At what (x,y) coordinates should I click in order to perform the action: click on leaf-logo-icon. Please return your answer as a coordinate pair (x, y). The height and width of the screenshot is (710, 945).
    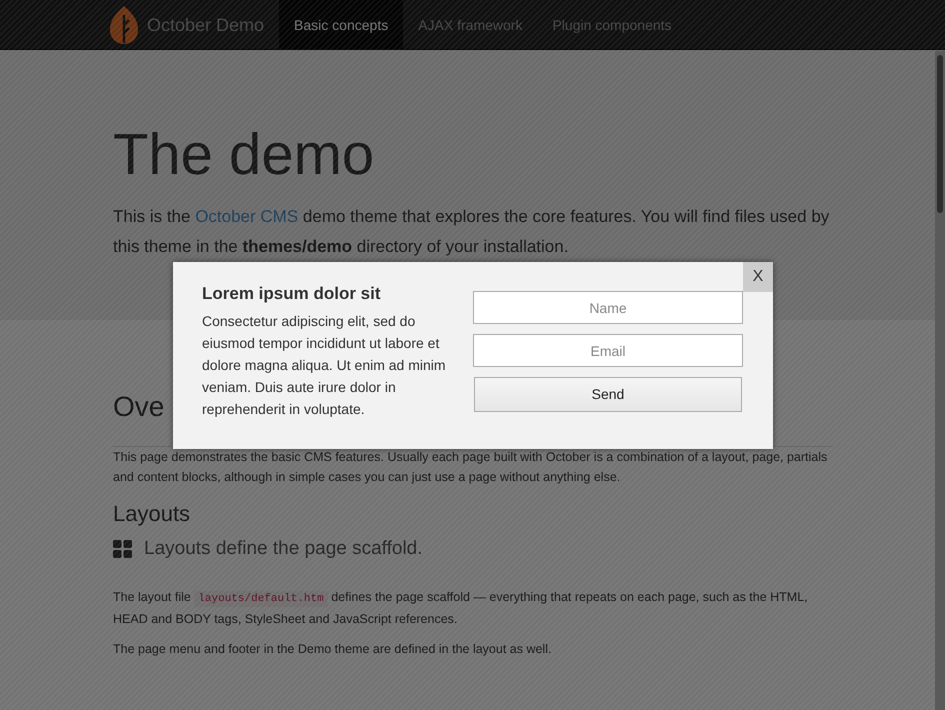
    Looking at the image, I should click on (124, 25).